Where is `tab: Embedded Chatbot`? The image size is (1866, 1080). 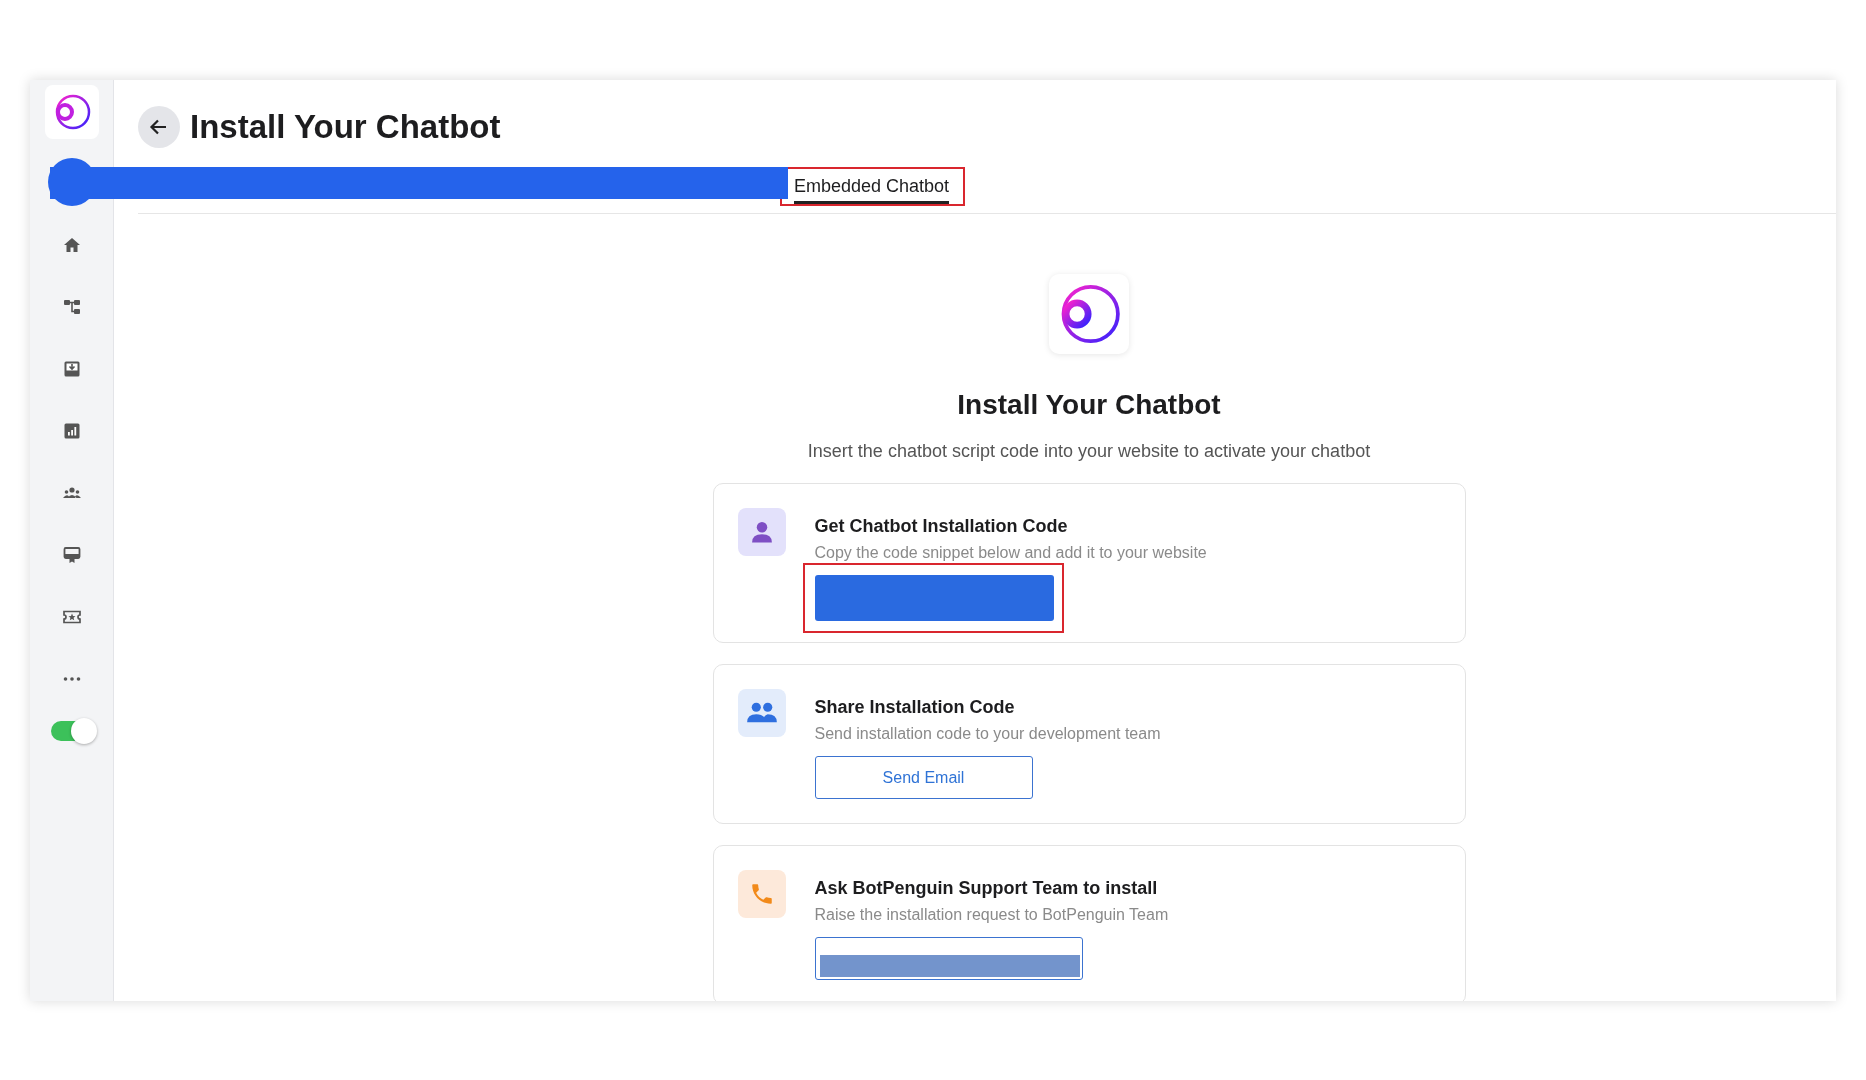 tab: Embedded Chatbot is located at coordinates (872, 186).